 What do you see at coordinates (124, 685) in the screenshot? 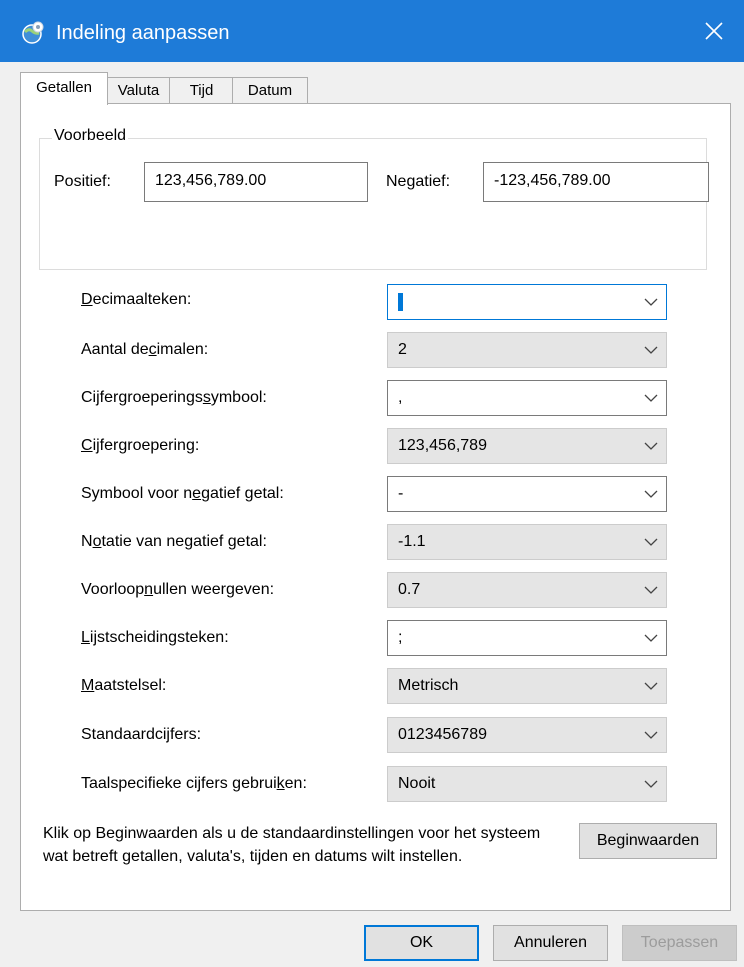
I see `measurement-label: Maatstelsel:` at bounding box center [124, 685].